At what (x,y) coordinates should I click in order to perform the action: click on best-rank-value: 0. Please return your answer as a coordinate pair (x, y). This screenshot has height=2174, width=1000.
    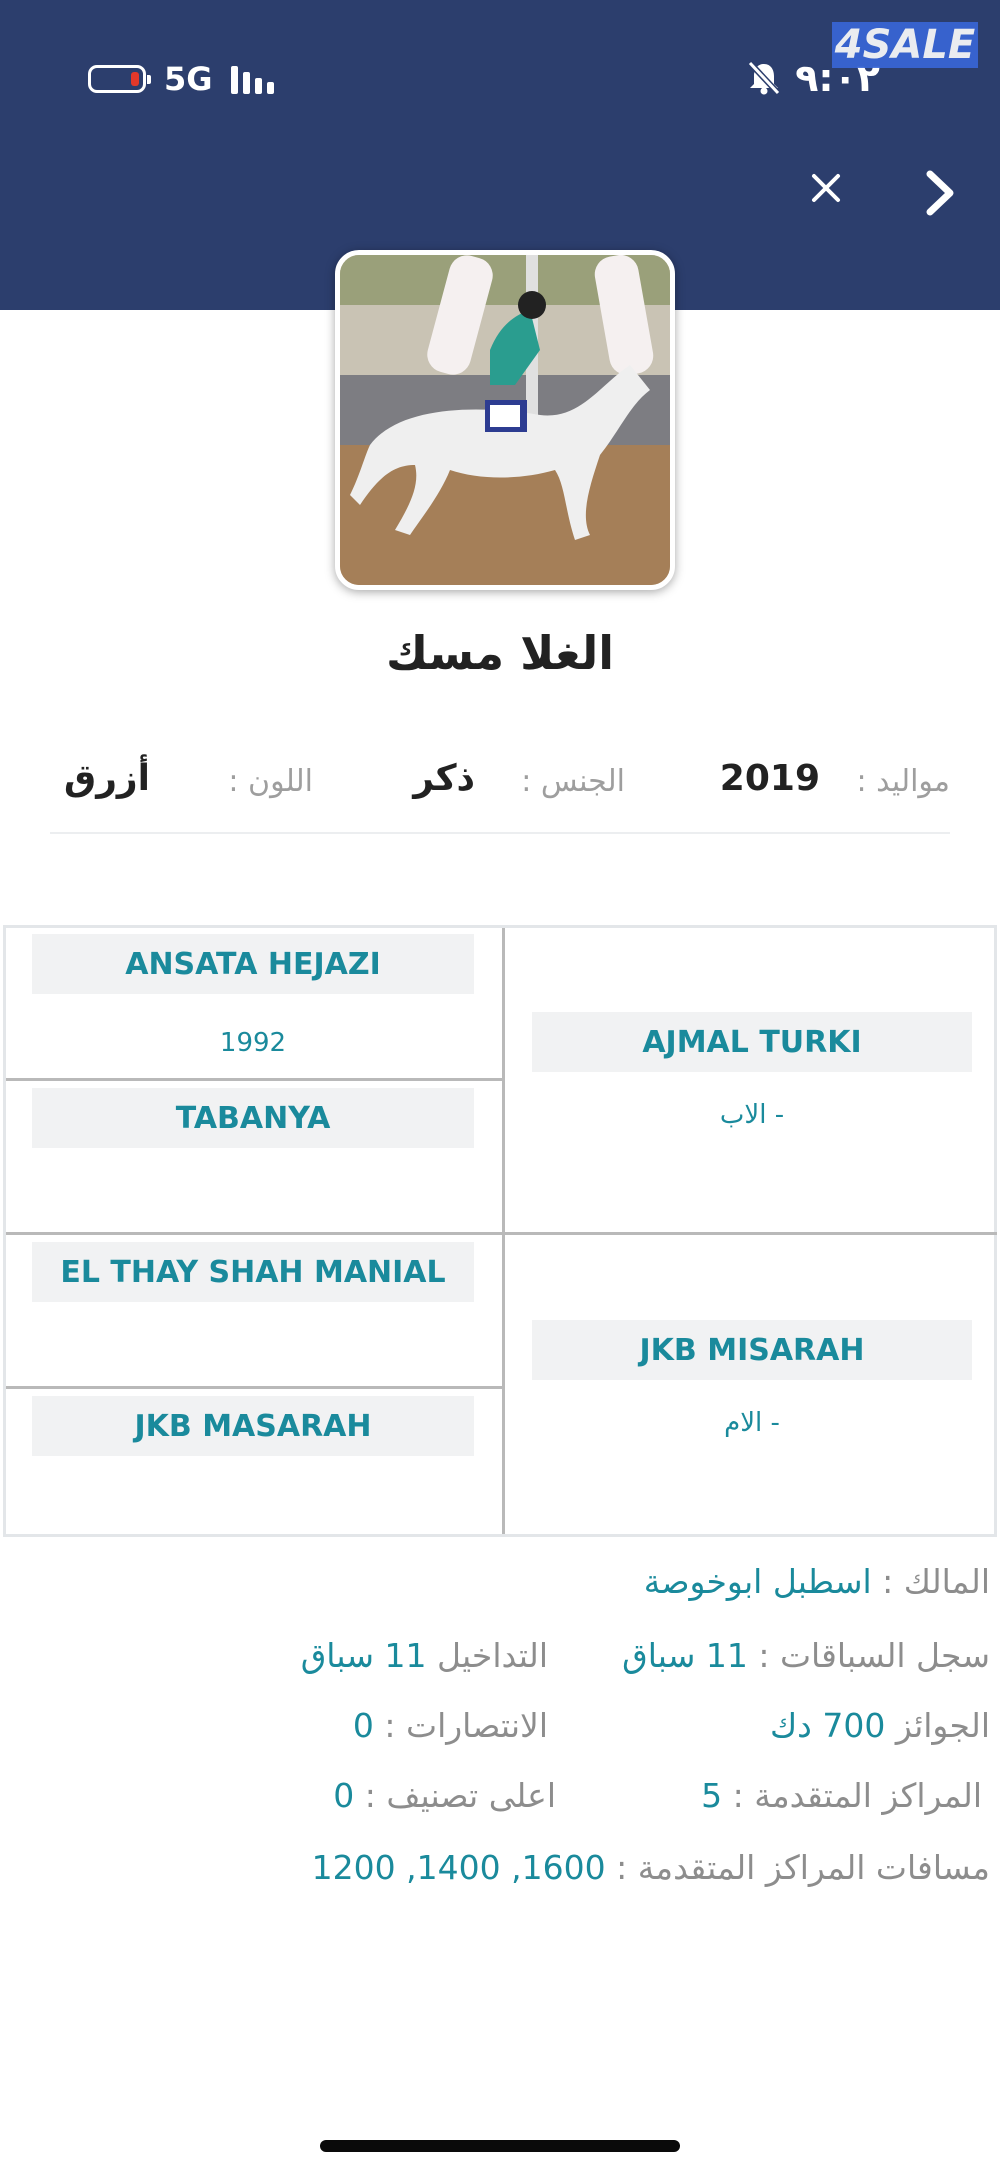
    Looking at the image, I should click on (344, 1795).